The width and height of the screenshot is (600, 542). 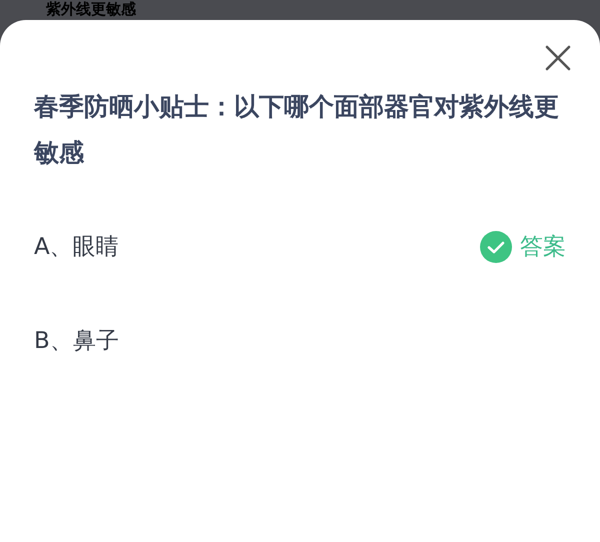 What do you see at coordinates (558, 58) in the screenshot?
I see `close-button` at bounding box center [558, 58].